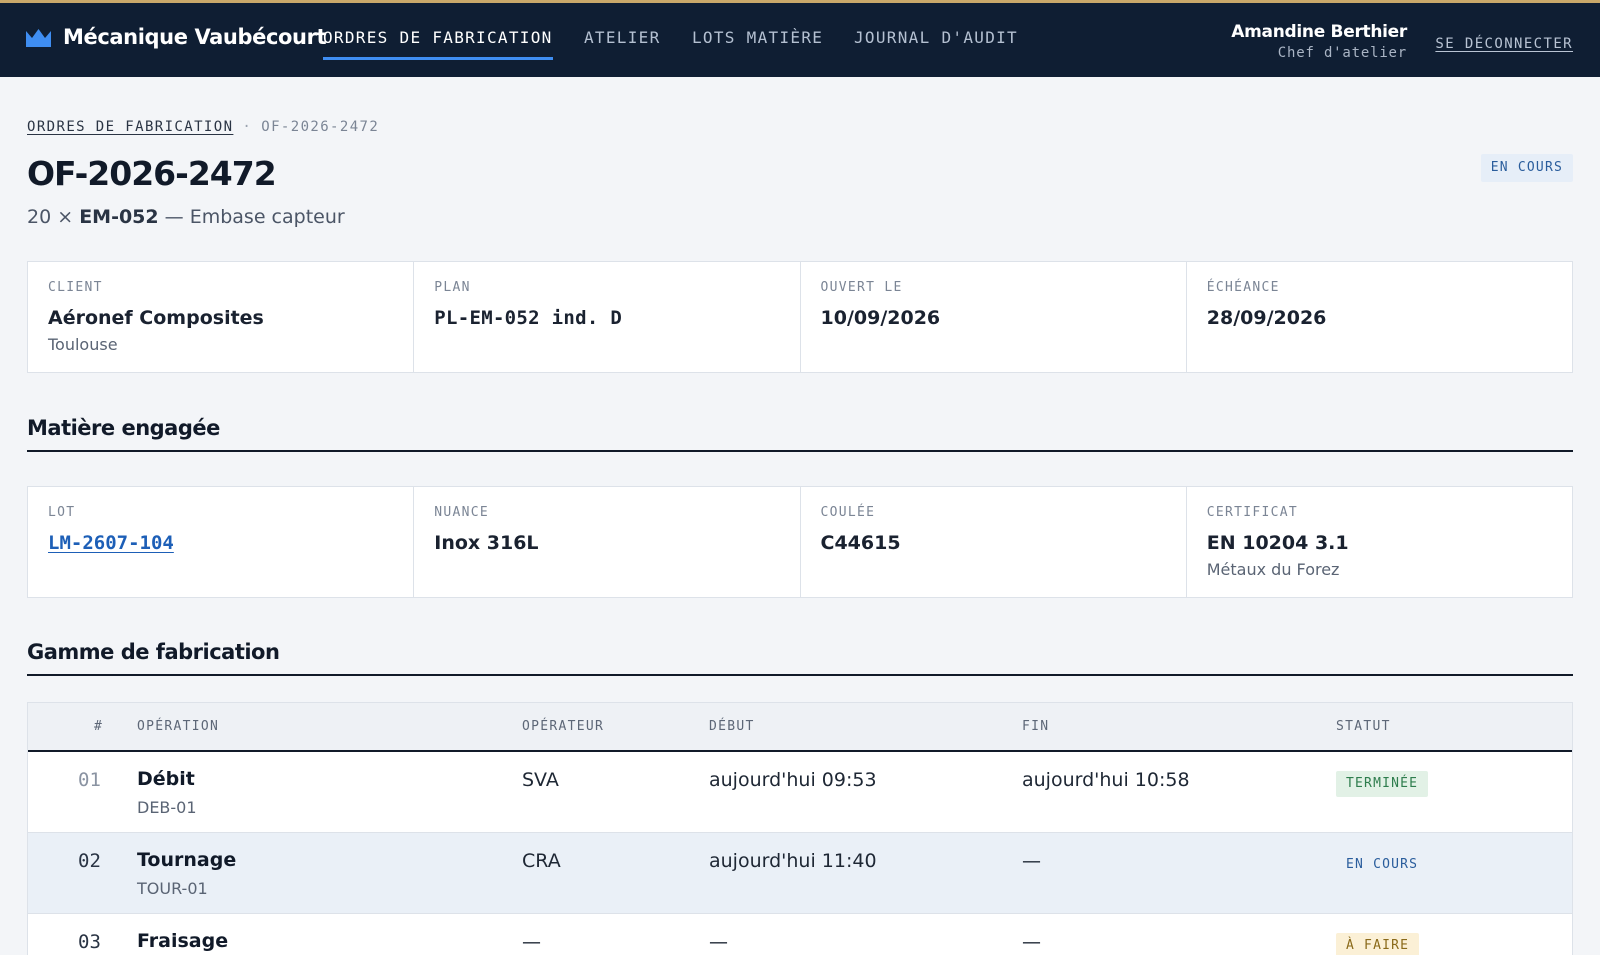  Describe the element at coordinates (462, 512) in the screenshot. I see `material-label: NUANCE` at that location.